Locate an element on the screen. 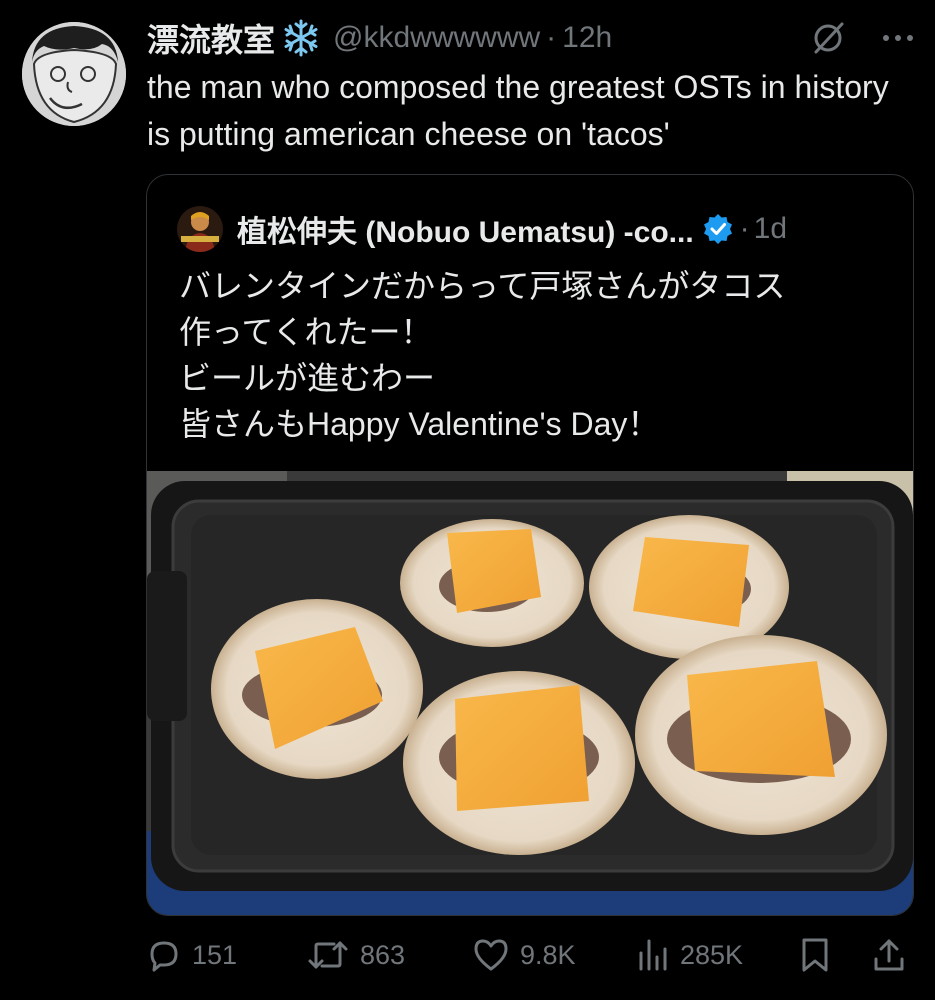 The height and width of the screenshot is (1000, 935). quoted-author-avatar is located at coordinates (200, 229).